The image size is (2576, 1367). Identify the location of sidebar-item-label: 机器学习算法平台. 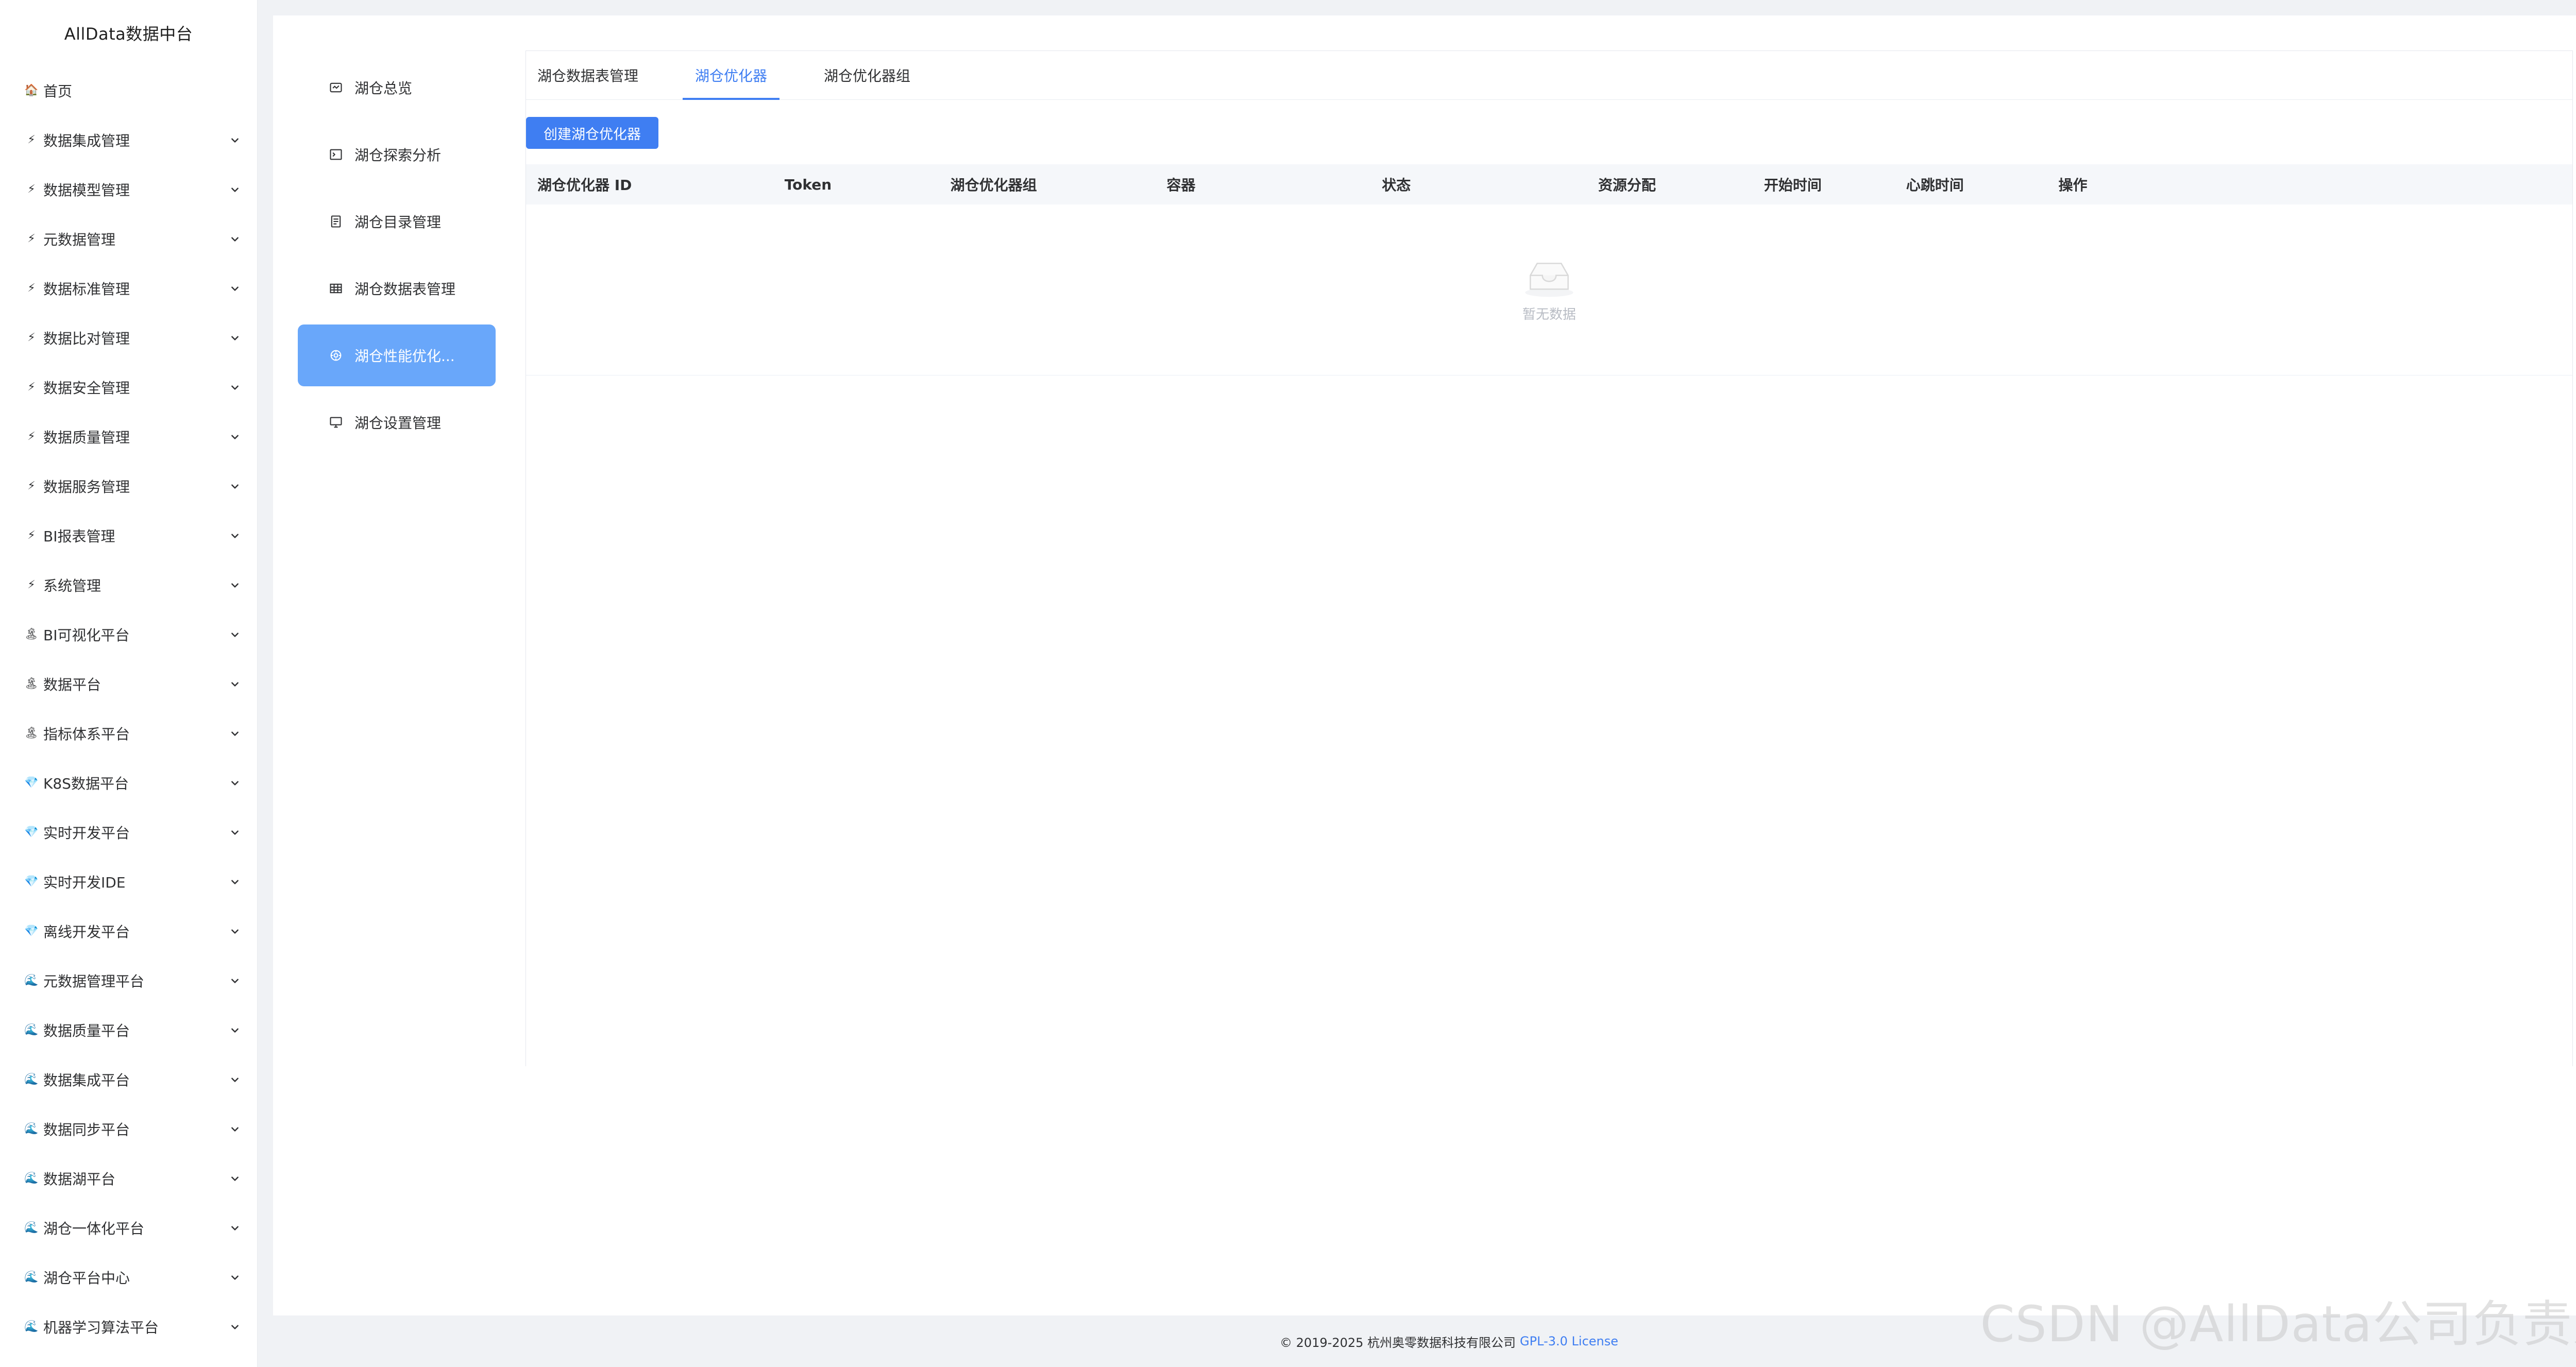
(101, 1328).